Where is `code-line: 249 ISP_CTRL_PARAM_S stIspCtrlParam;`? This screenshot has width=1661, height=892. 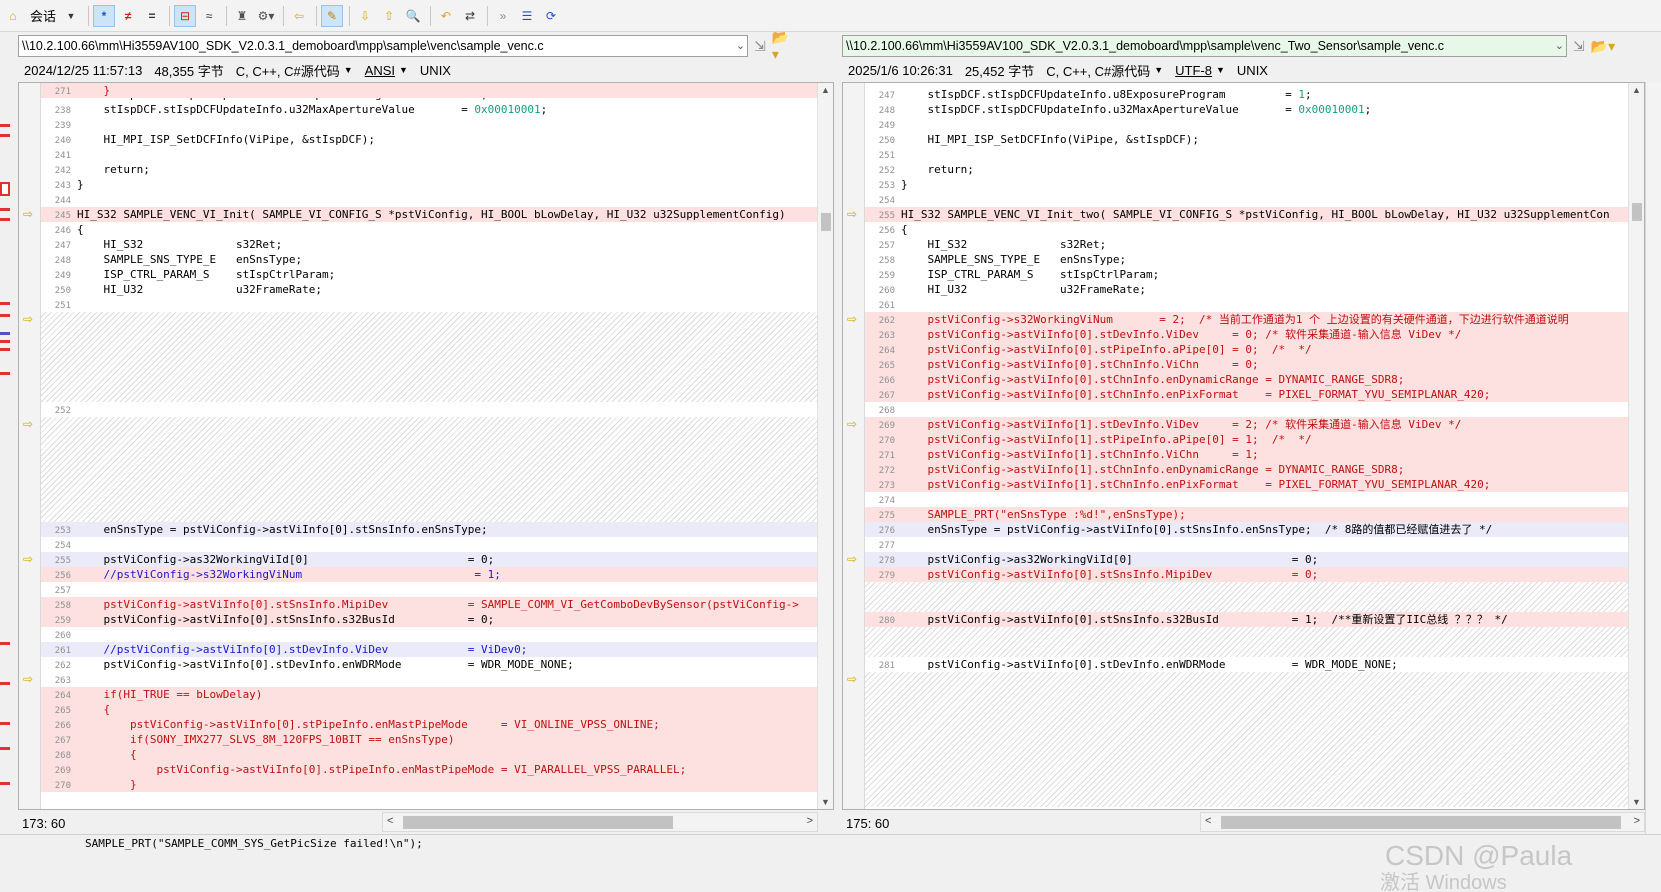
code-line: 249 ISP_CTRL_PARAM_S stIspCtrlParam; is located at coordinates (429, 274).